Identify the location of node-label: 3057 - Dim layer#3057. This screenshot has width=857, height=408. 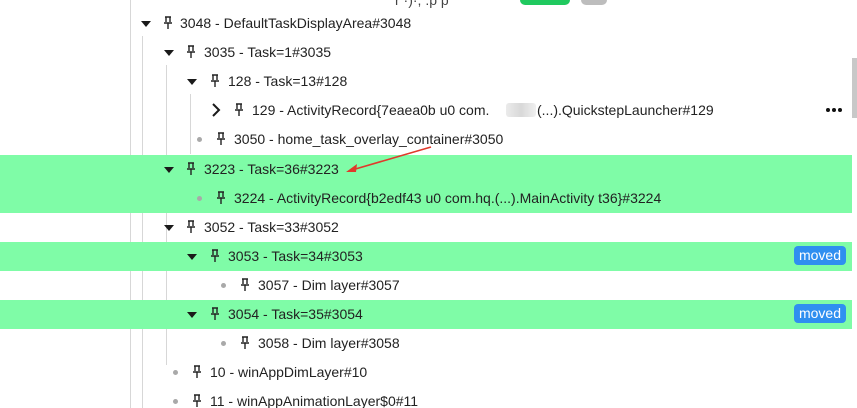
(329, 285).